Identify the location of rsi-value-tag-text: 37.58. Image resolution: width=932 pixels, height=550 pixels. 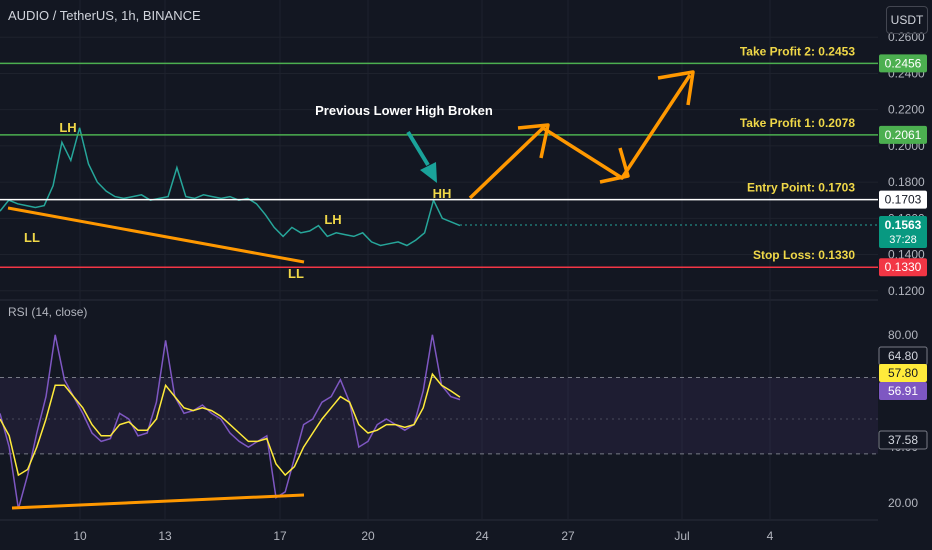
(903, 440).